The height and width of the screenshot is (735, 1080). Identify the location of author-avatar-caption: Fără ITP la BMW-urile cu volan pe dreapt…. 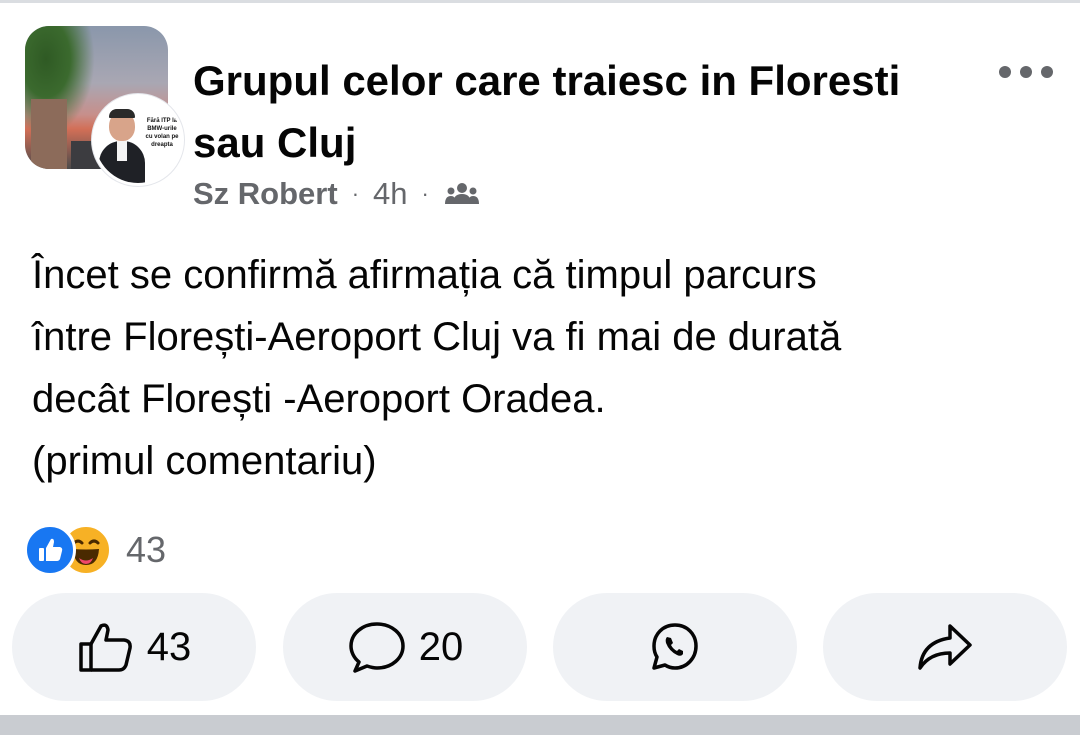
(162, 133).